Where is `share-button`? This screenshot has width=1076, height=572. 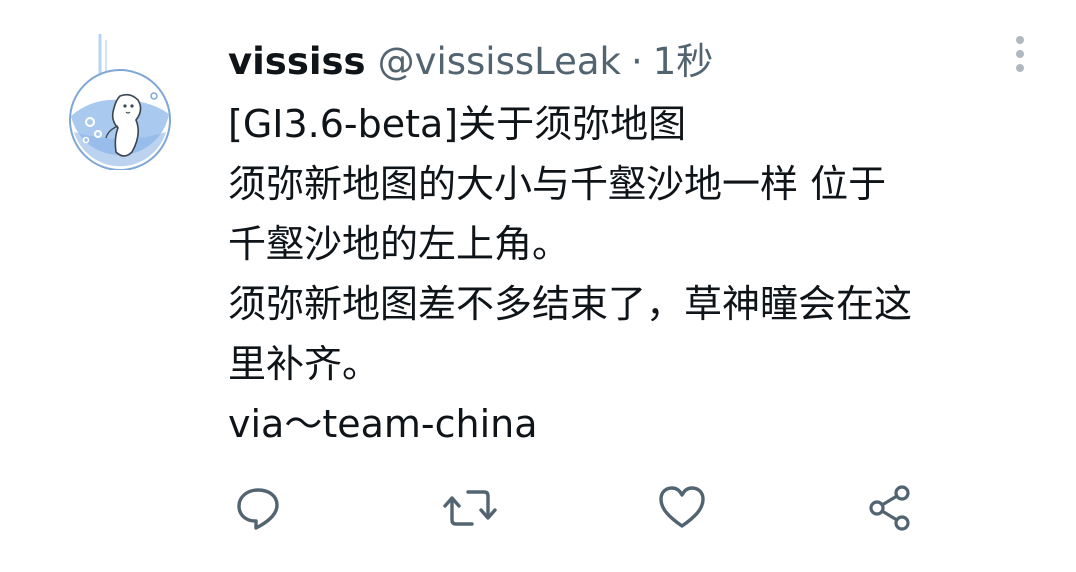
share-button is located at coordinates (890, 508).